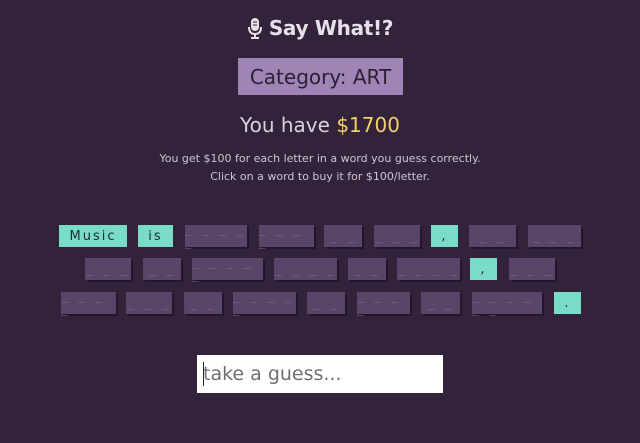 This screenshot has height=443, width=640. I want to click on word-tile-14: _ _, so click(367, 269).